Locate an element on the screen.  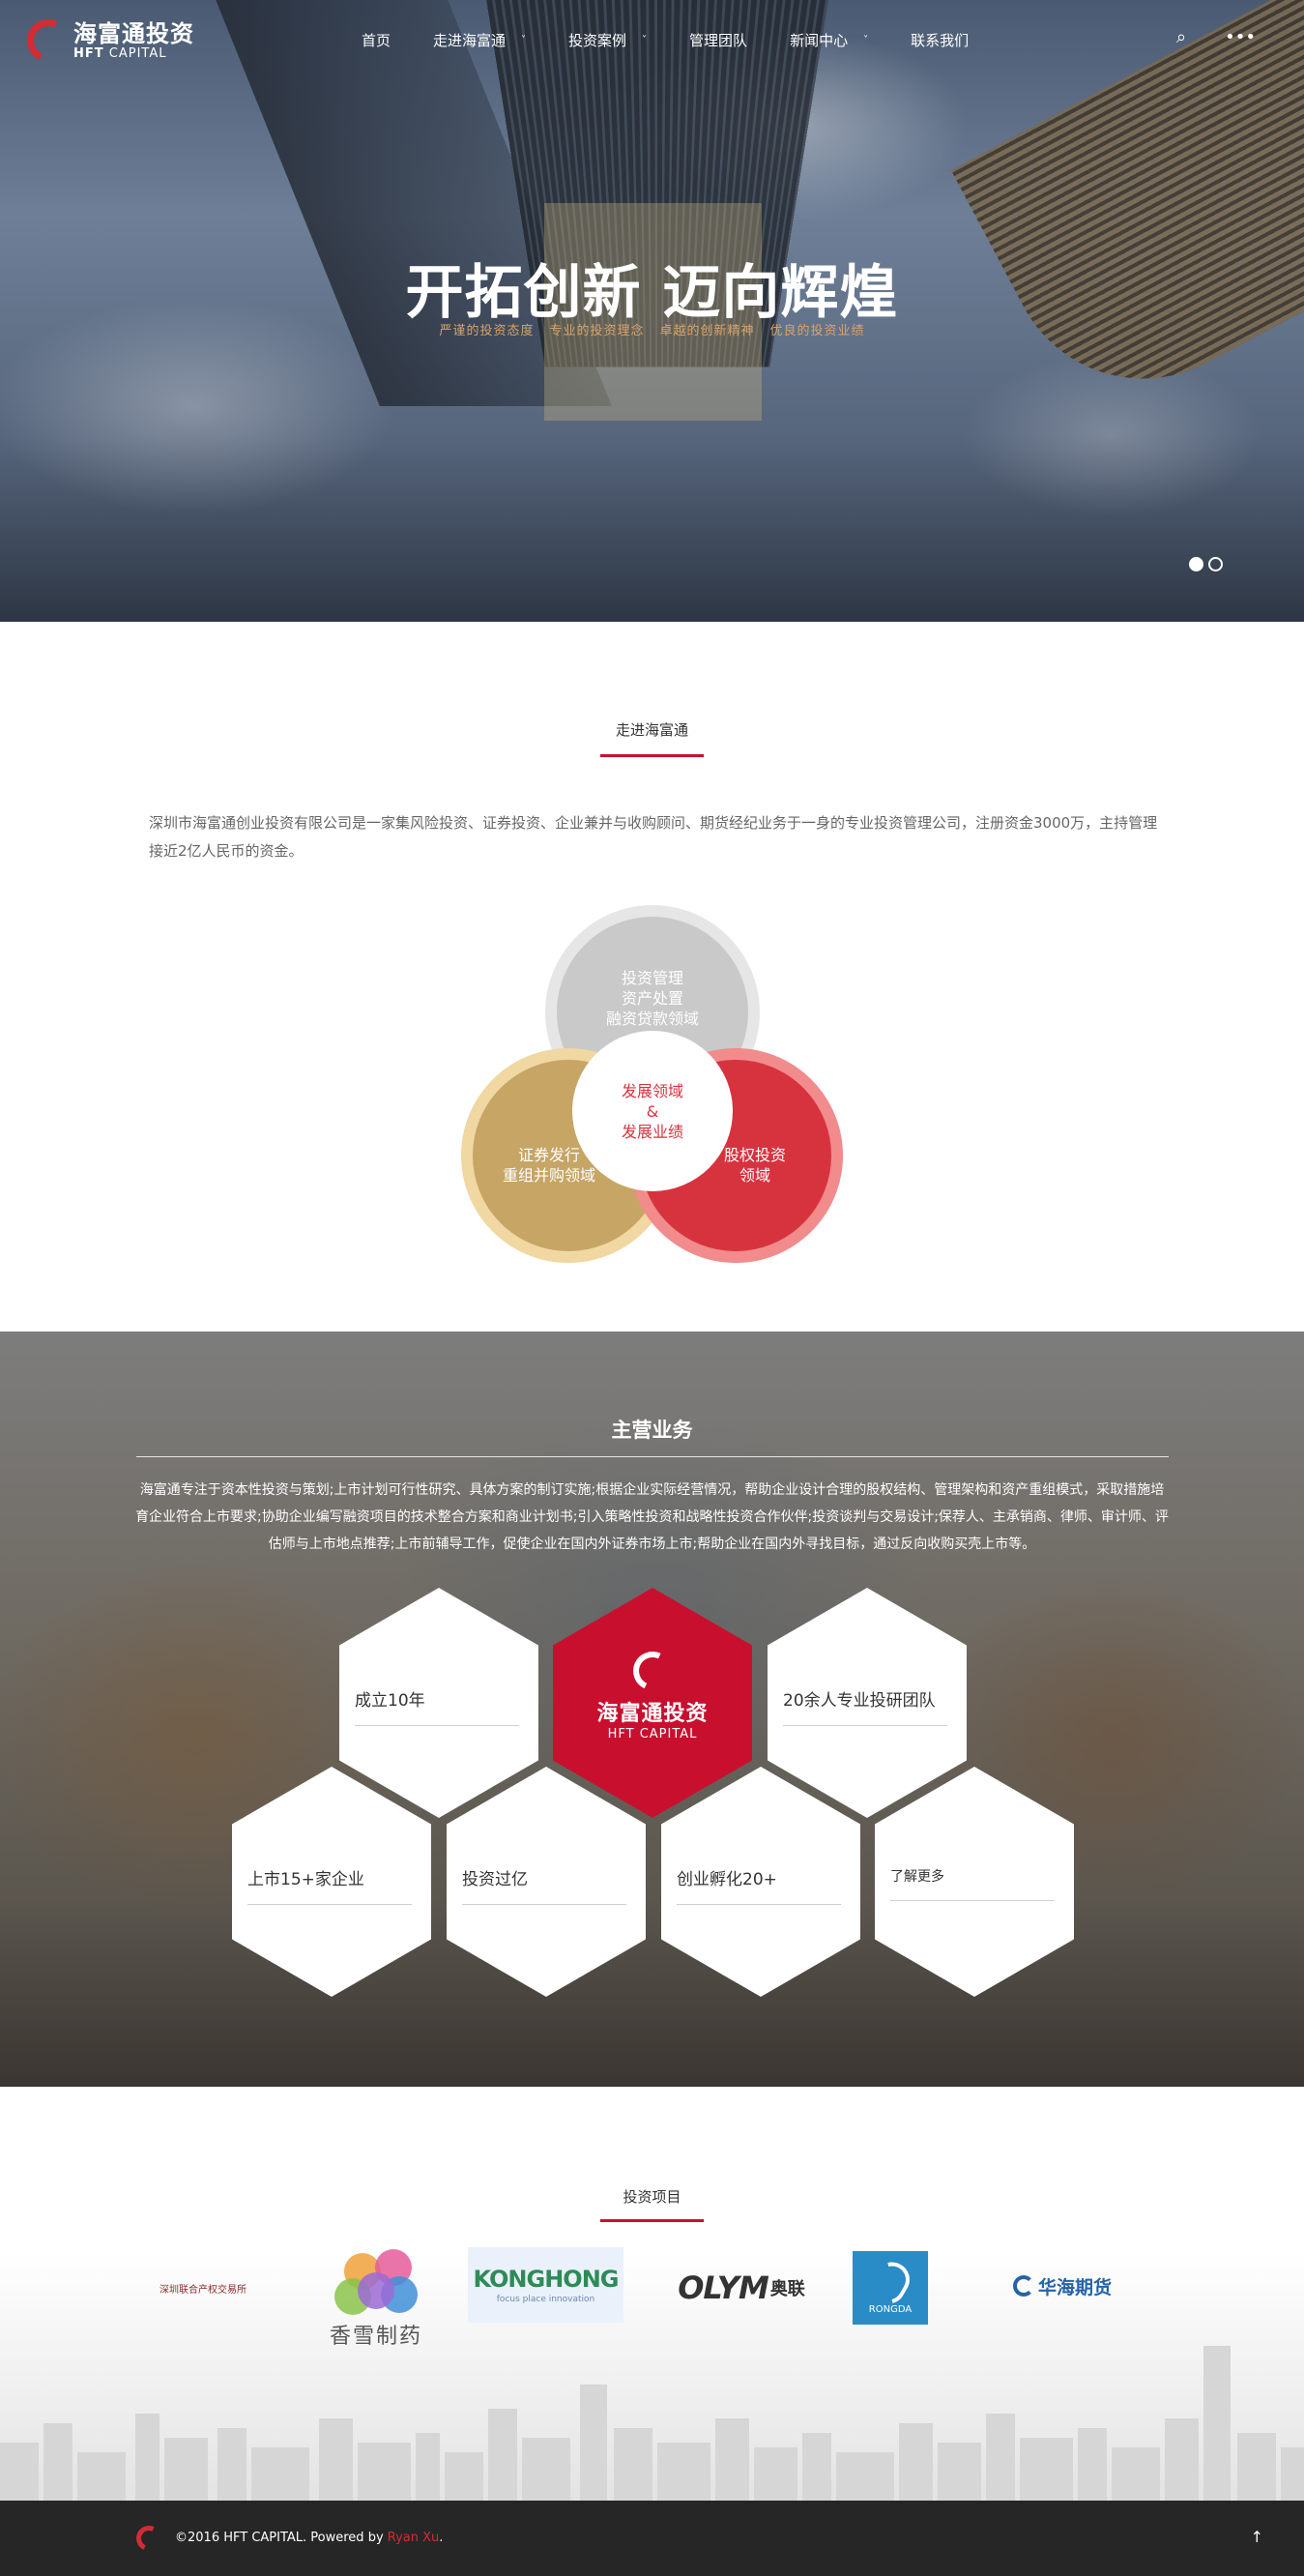
hex-label: 投资过亿 is located at coordinates (544, 1885).